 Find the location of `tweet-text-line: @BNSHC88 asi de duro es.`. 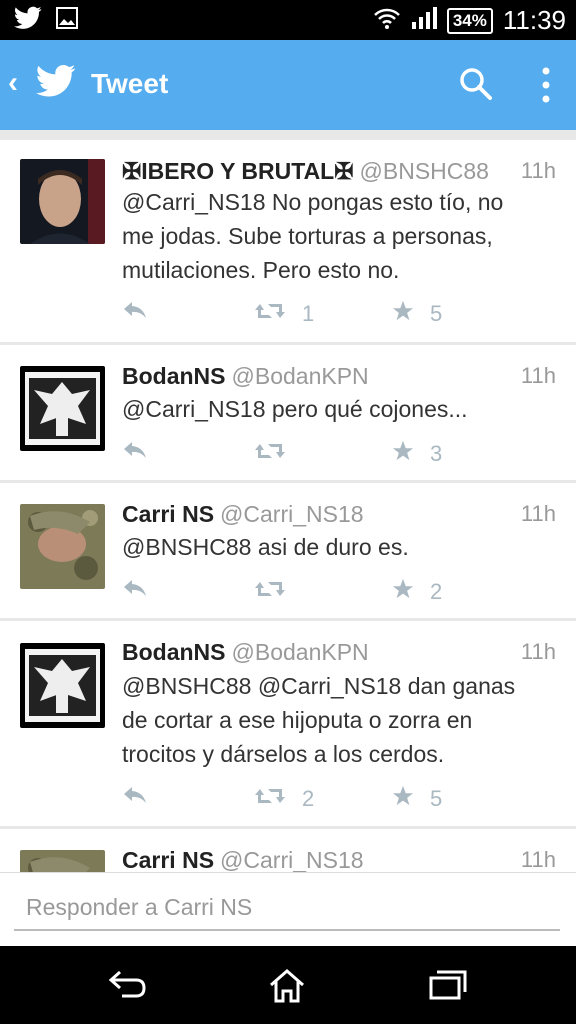

tweet-text-line: @BNSHC88 asi de duro es. is located at coordinates (265, 547).